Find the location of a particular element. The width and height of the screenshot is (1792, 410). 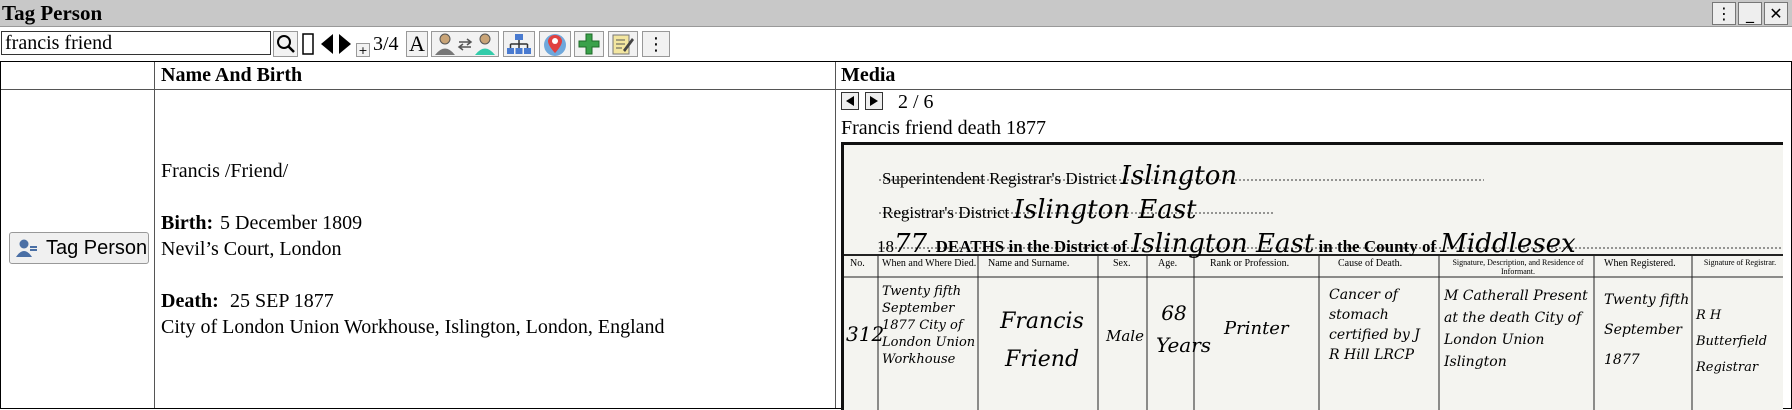

toolbar-more-button: ⋮ is located at coordinates (656, 44).